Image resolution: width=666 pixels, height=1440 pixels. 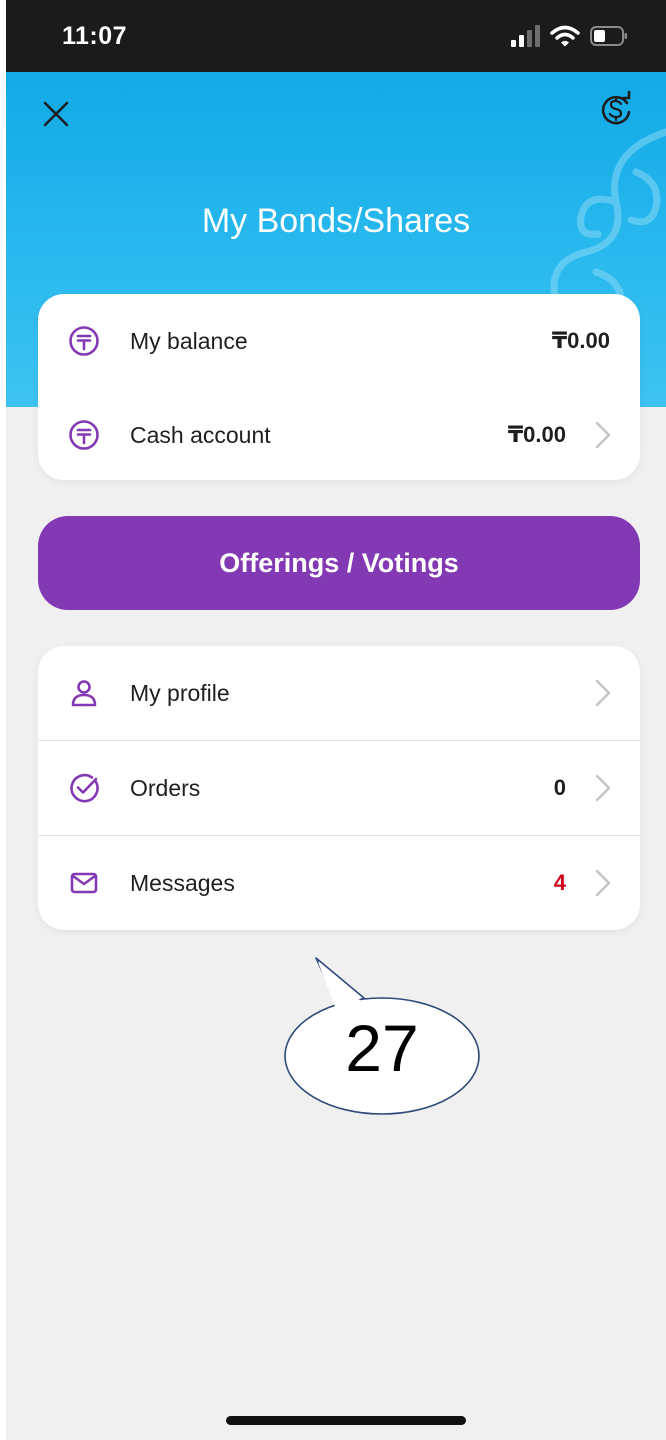 I want to click on page-title: My Bonds/Shares, so click(x=336, y=221).